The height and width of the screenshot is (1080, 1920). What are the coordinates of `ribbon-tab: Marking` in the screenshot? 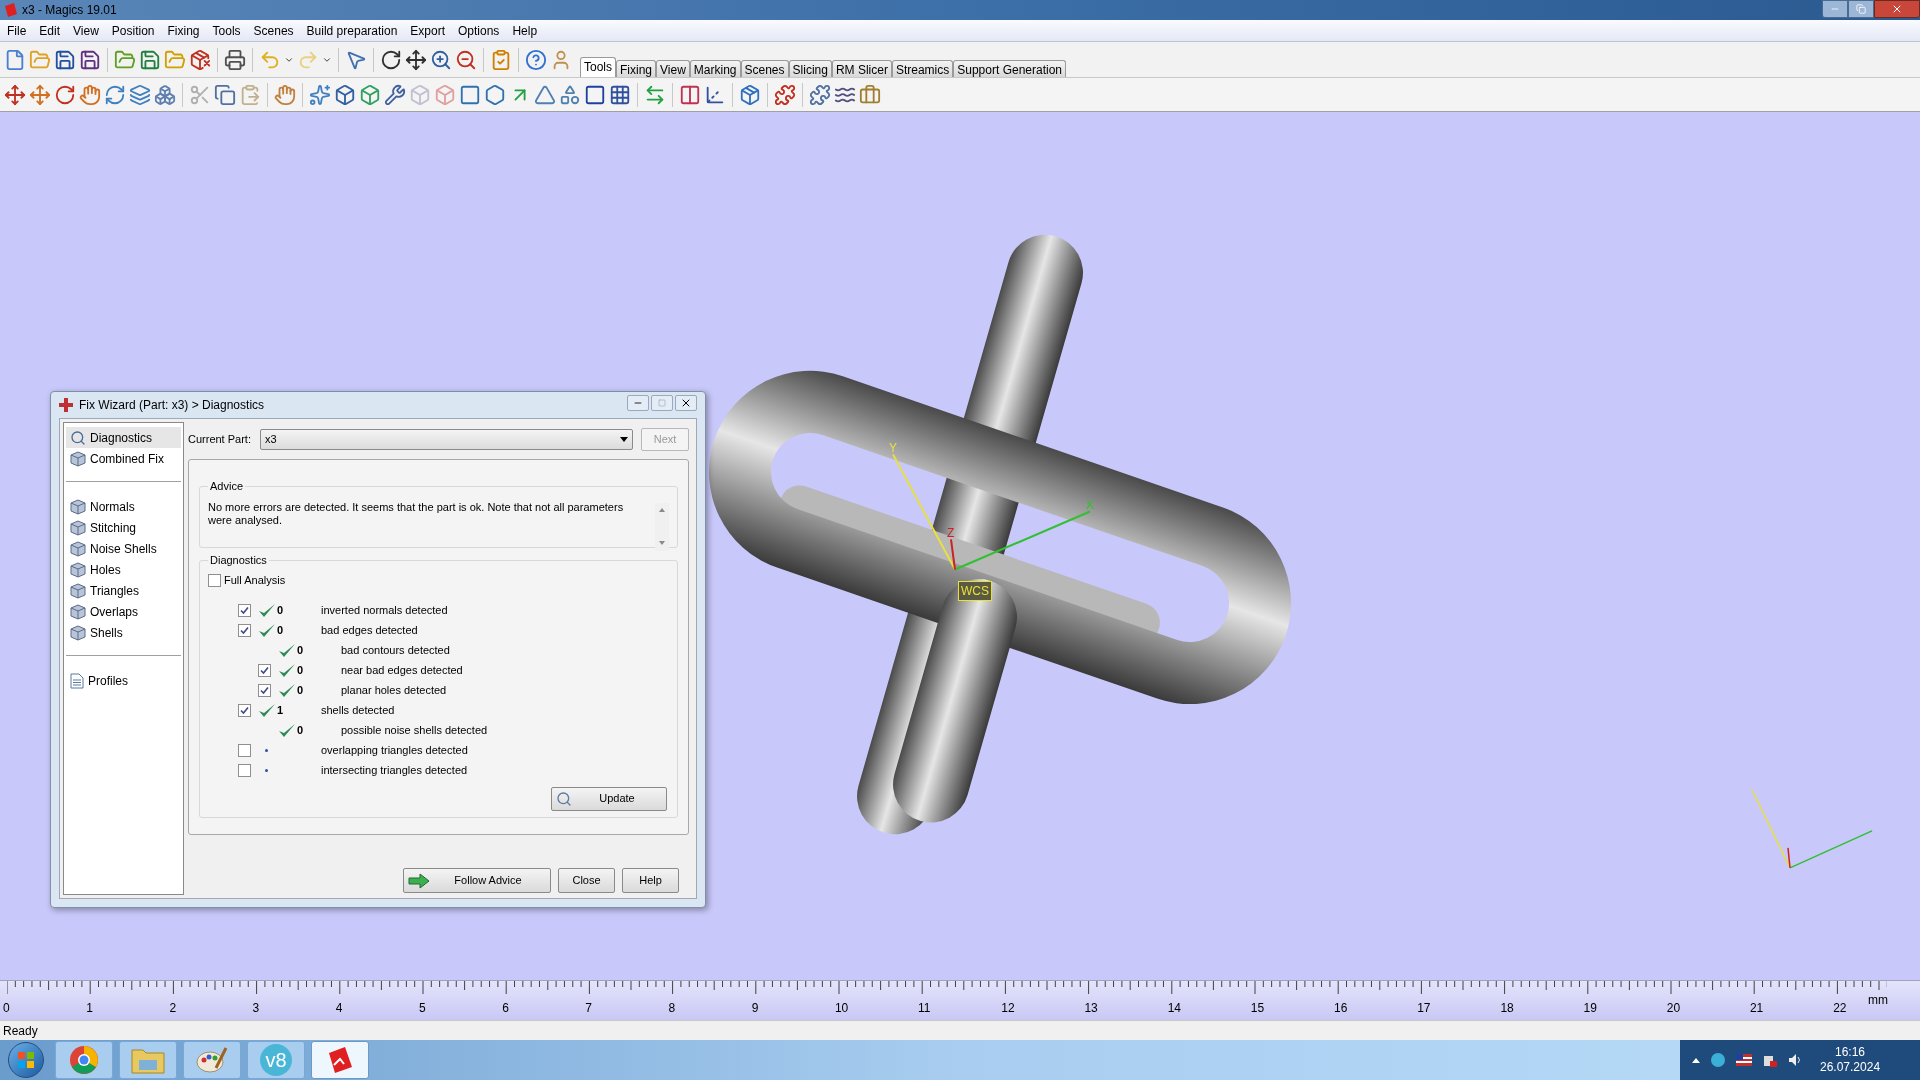 It's located at (715, 68).